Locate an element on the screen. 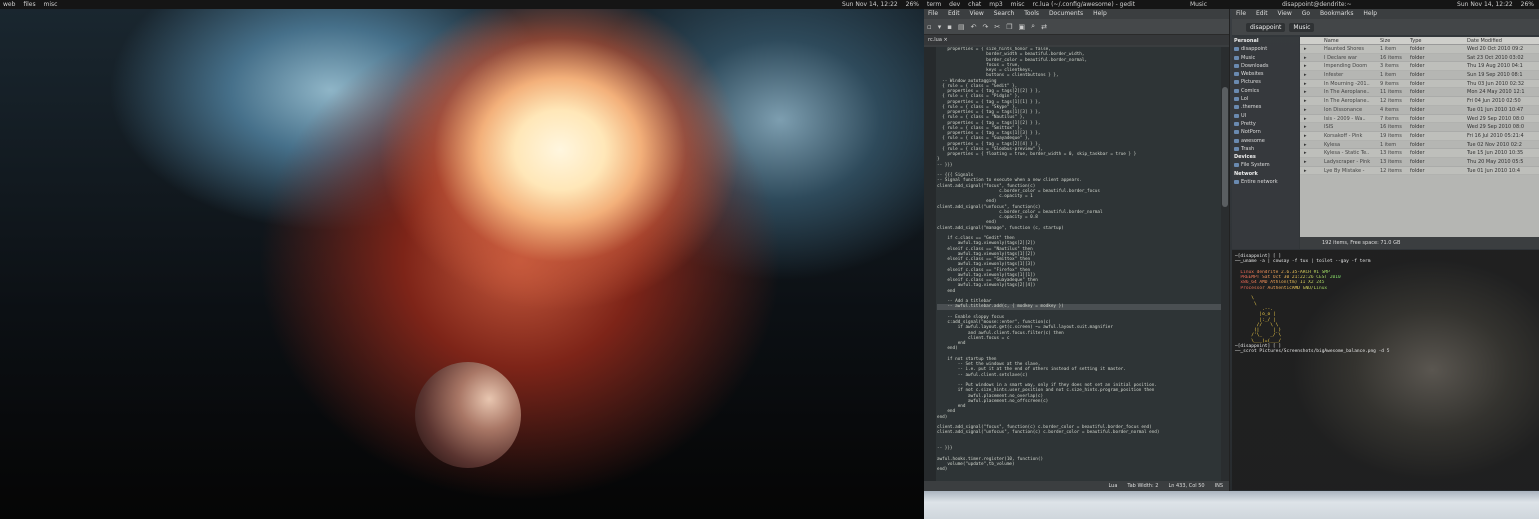 The image size is (1539, 519). task-gedit: rc.lua (~/.config/awesome) - gedit is located at coordinates (1083, 4).